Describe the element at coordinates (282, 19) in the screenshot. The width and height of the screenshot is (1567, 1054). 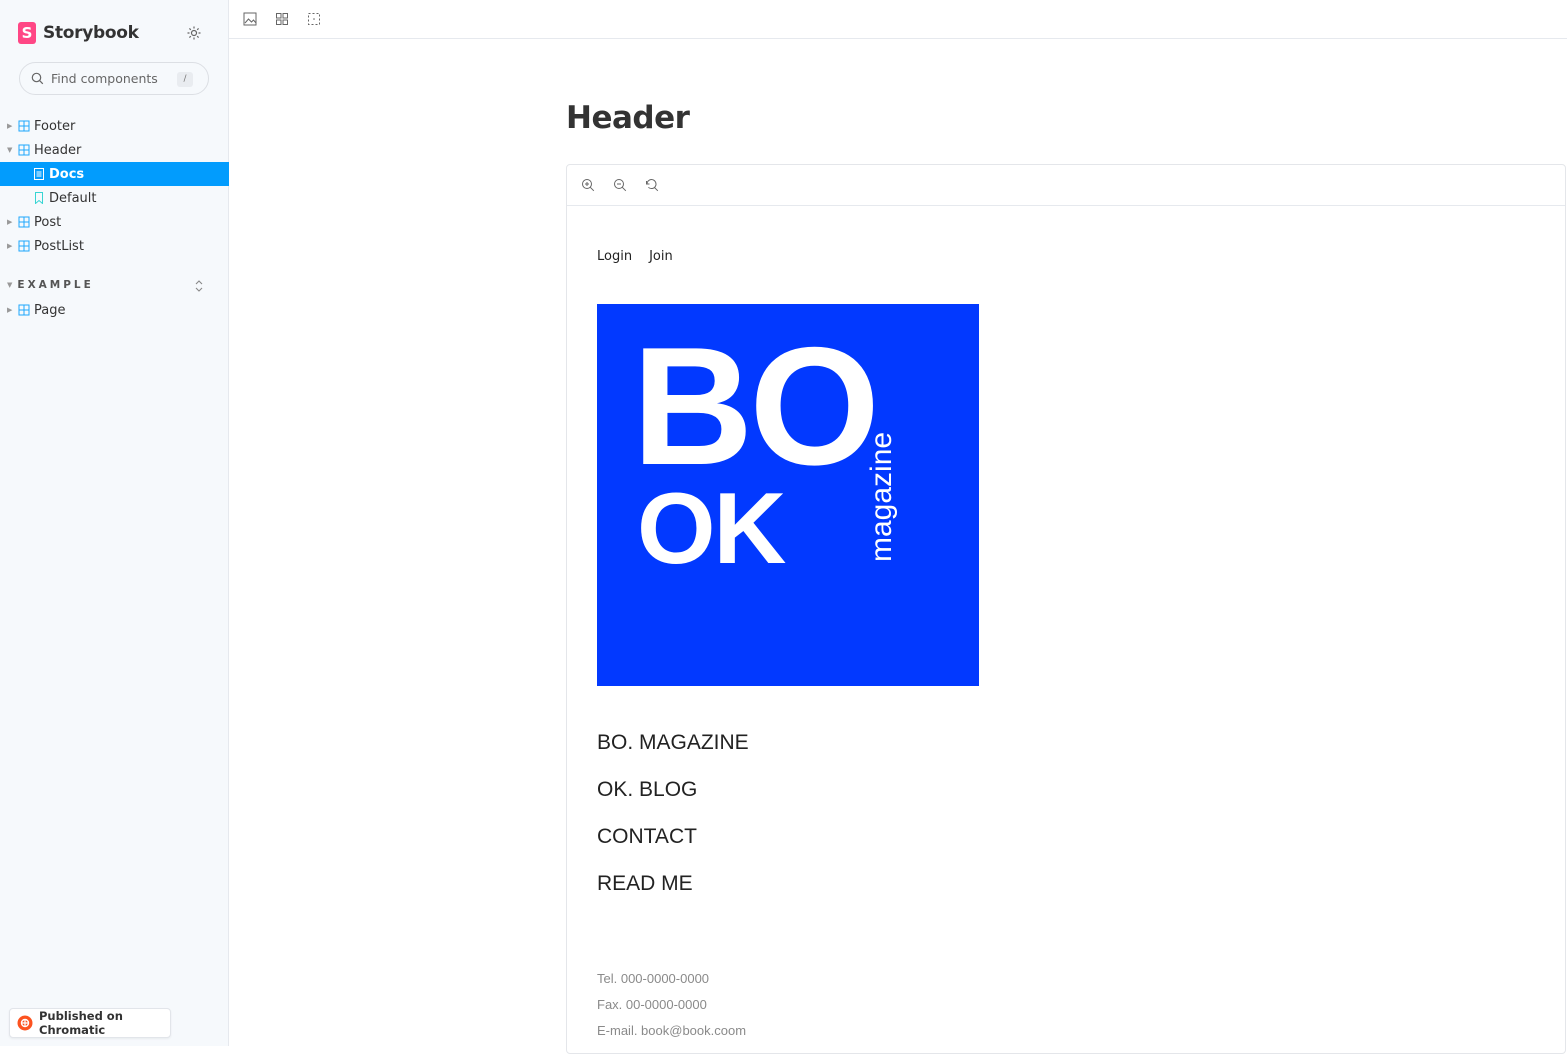
I see `grid-icon` at that location.